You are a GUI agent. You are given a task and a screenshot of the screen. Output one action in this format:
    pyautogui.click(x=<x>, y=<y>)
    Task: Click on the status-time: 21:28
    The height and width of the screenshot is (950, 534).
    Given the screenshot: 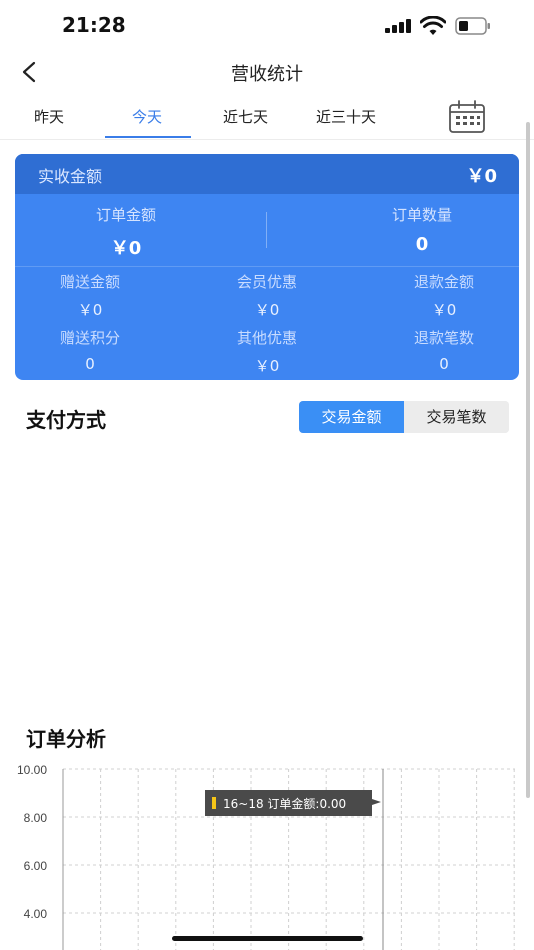 What is the action you would take?
    pyautogui.click(x=94, y=25)
    